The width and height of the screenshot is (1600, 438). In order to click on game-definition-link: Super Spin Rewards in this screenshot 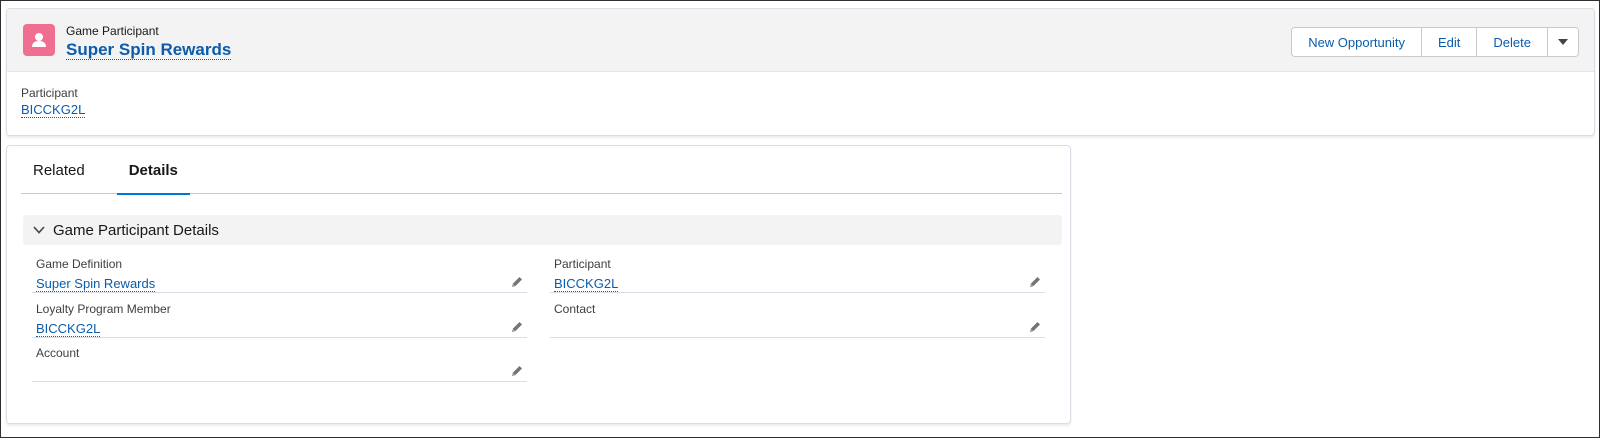, I will do `click(96, 284)`.